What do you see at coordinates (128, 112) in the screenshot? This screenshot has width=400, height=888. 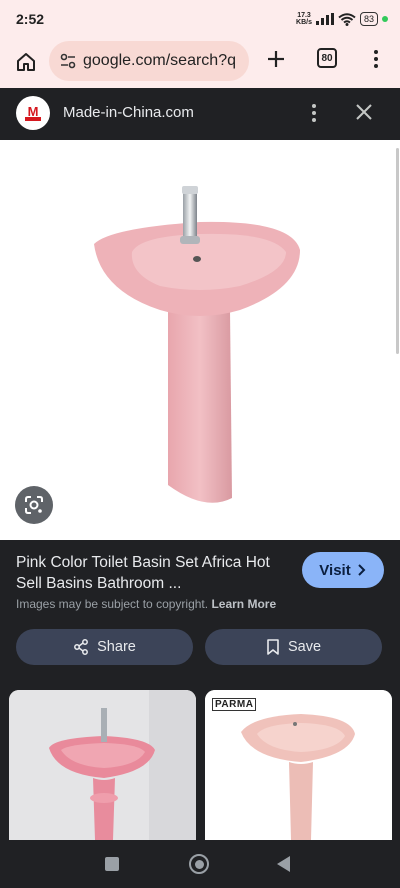 I see `site-name: Made-in-China.com` at bounding box center [128, 112].